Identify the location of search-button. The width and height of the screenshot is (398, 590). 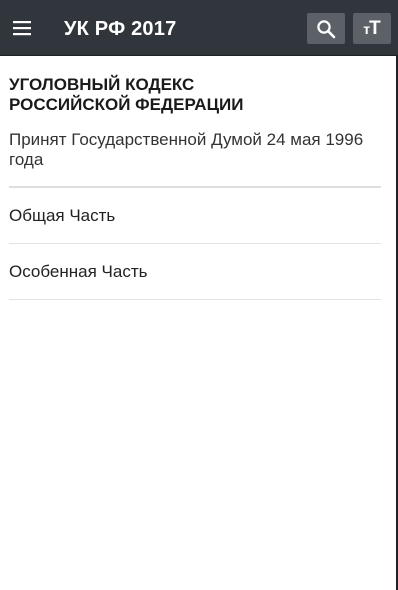
(326, 28).